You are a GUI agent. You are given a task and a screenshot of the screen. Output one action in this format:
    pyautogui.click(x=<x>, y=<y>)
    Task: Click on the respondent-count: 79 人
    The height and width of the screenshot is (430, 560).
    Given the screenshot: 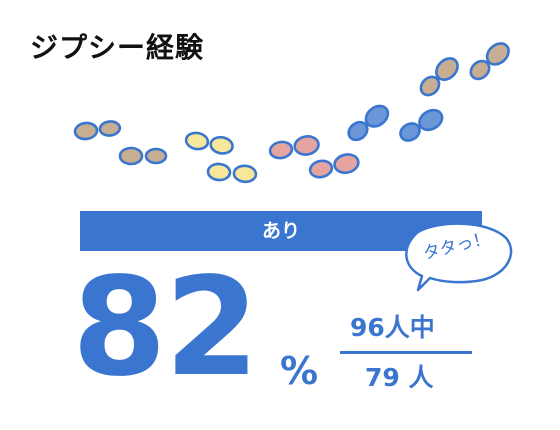 What is the action you would take?
    pyautogui.click(x=399, y=377)
    